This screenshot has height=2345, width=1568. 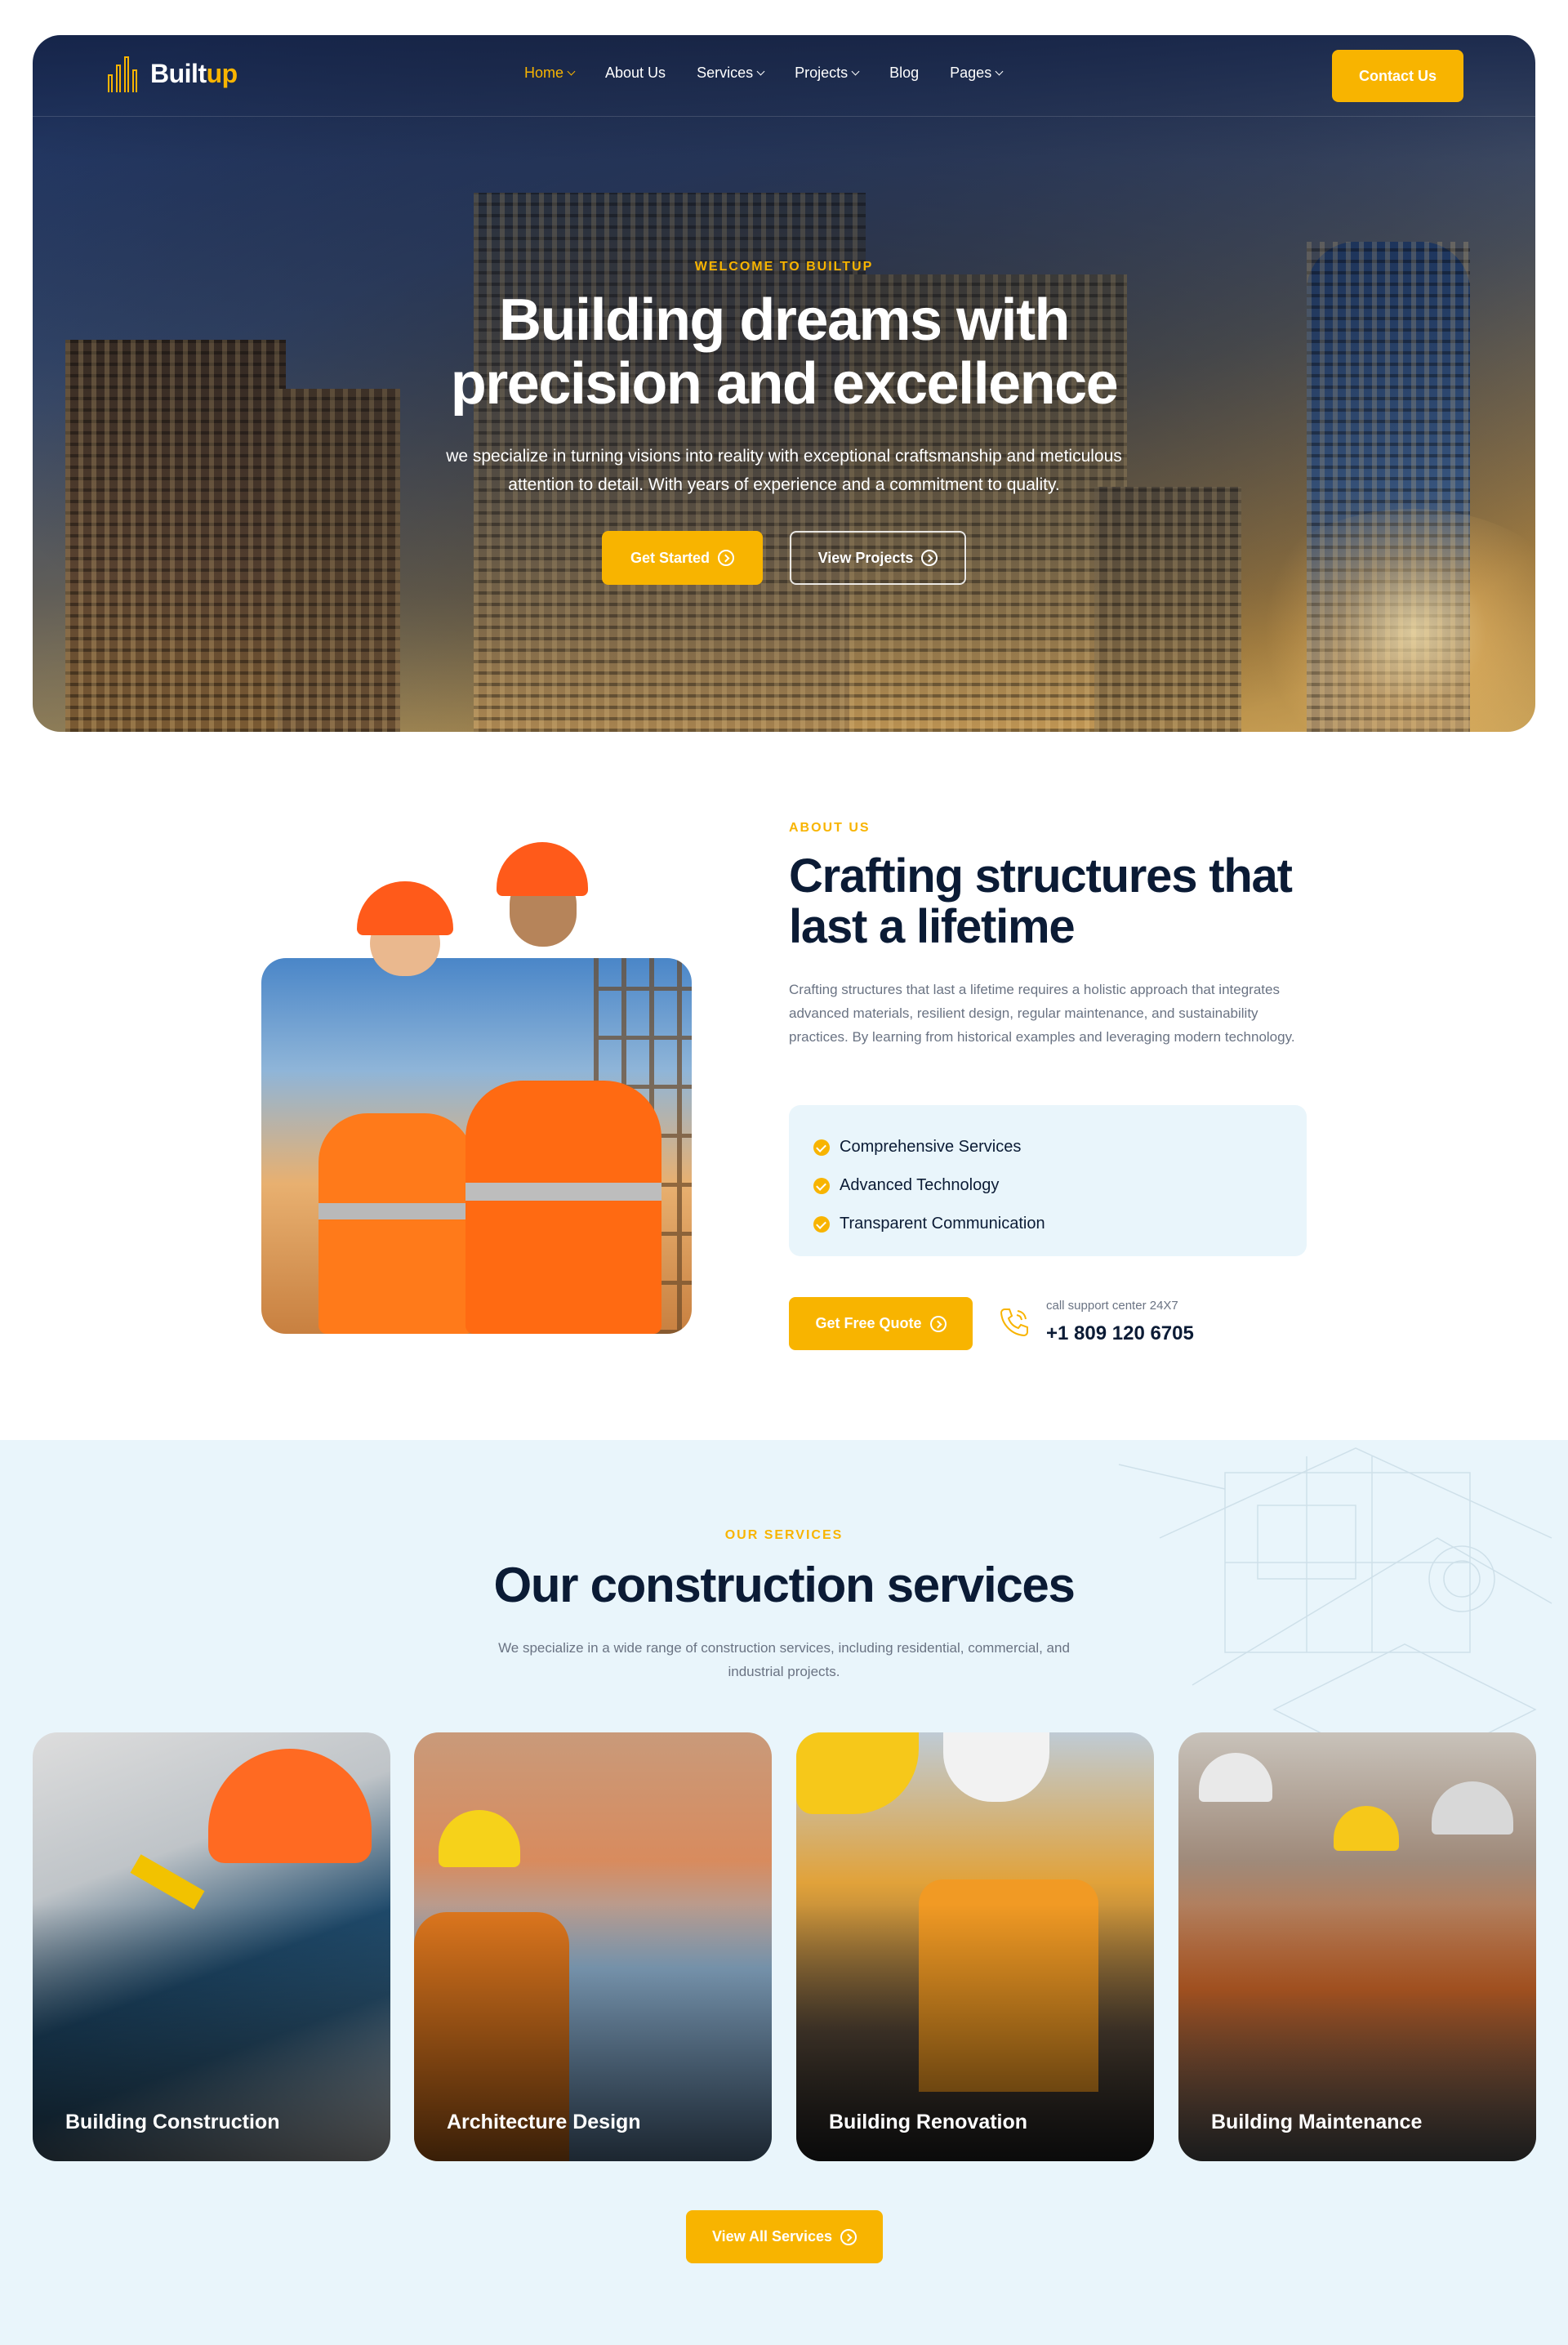 I want to click on support-label: call support center 24X7, so click(x=1112, y=1306).